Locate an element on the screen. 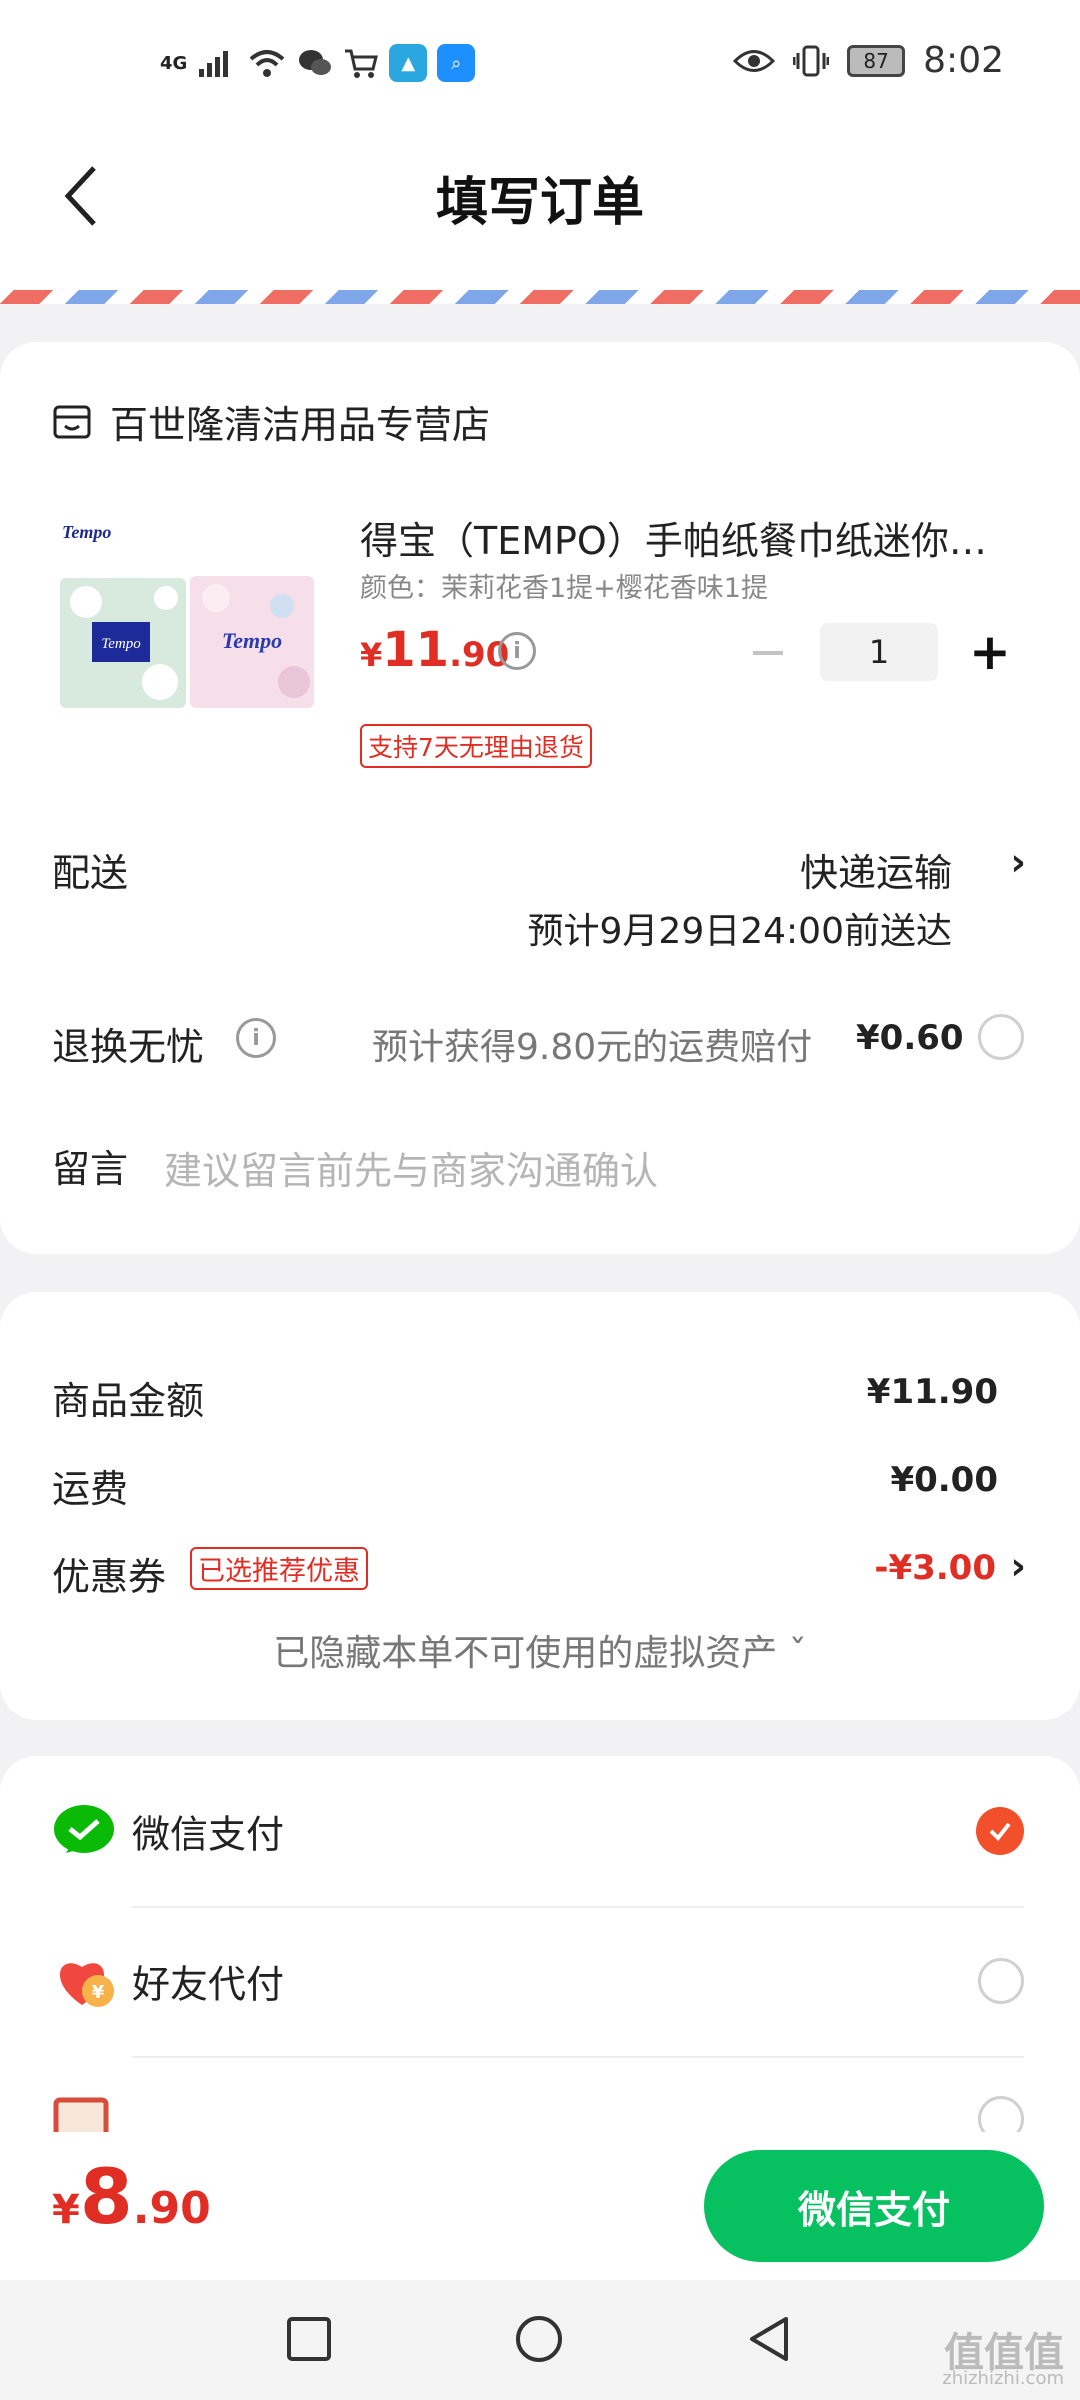 Image resolution: width=1080 pixels, height=2400 pixels. pack-logo-right: Tempo is located at coordinates (252, 640).